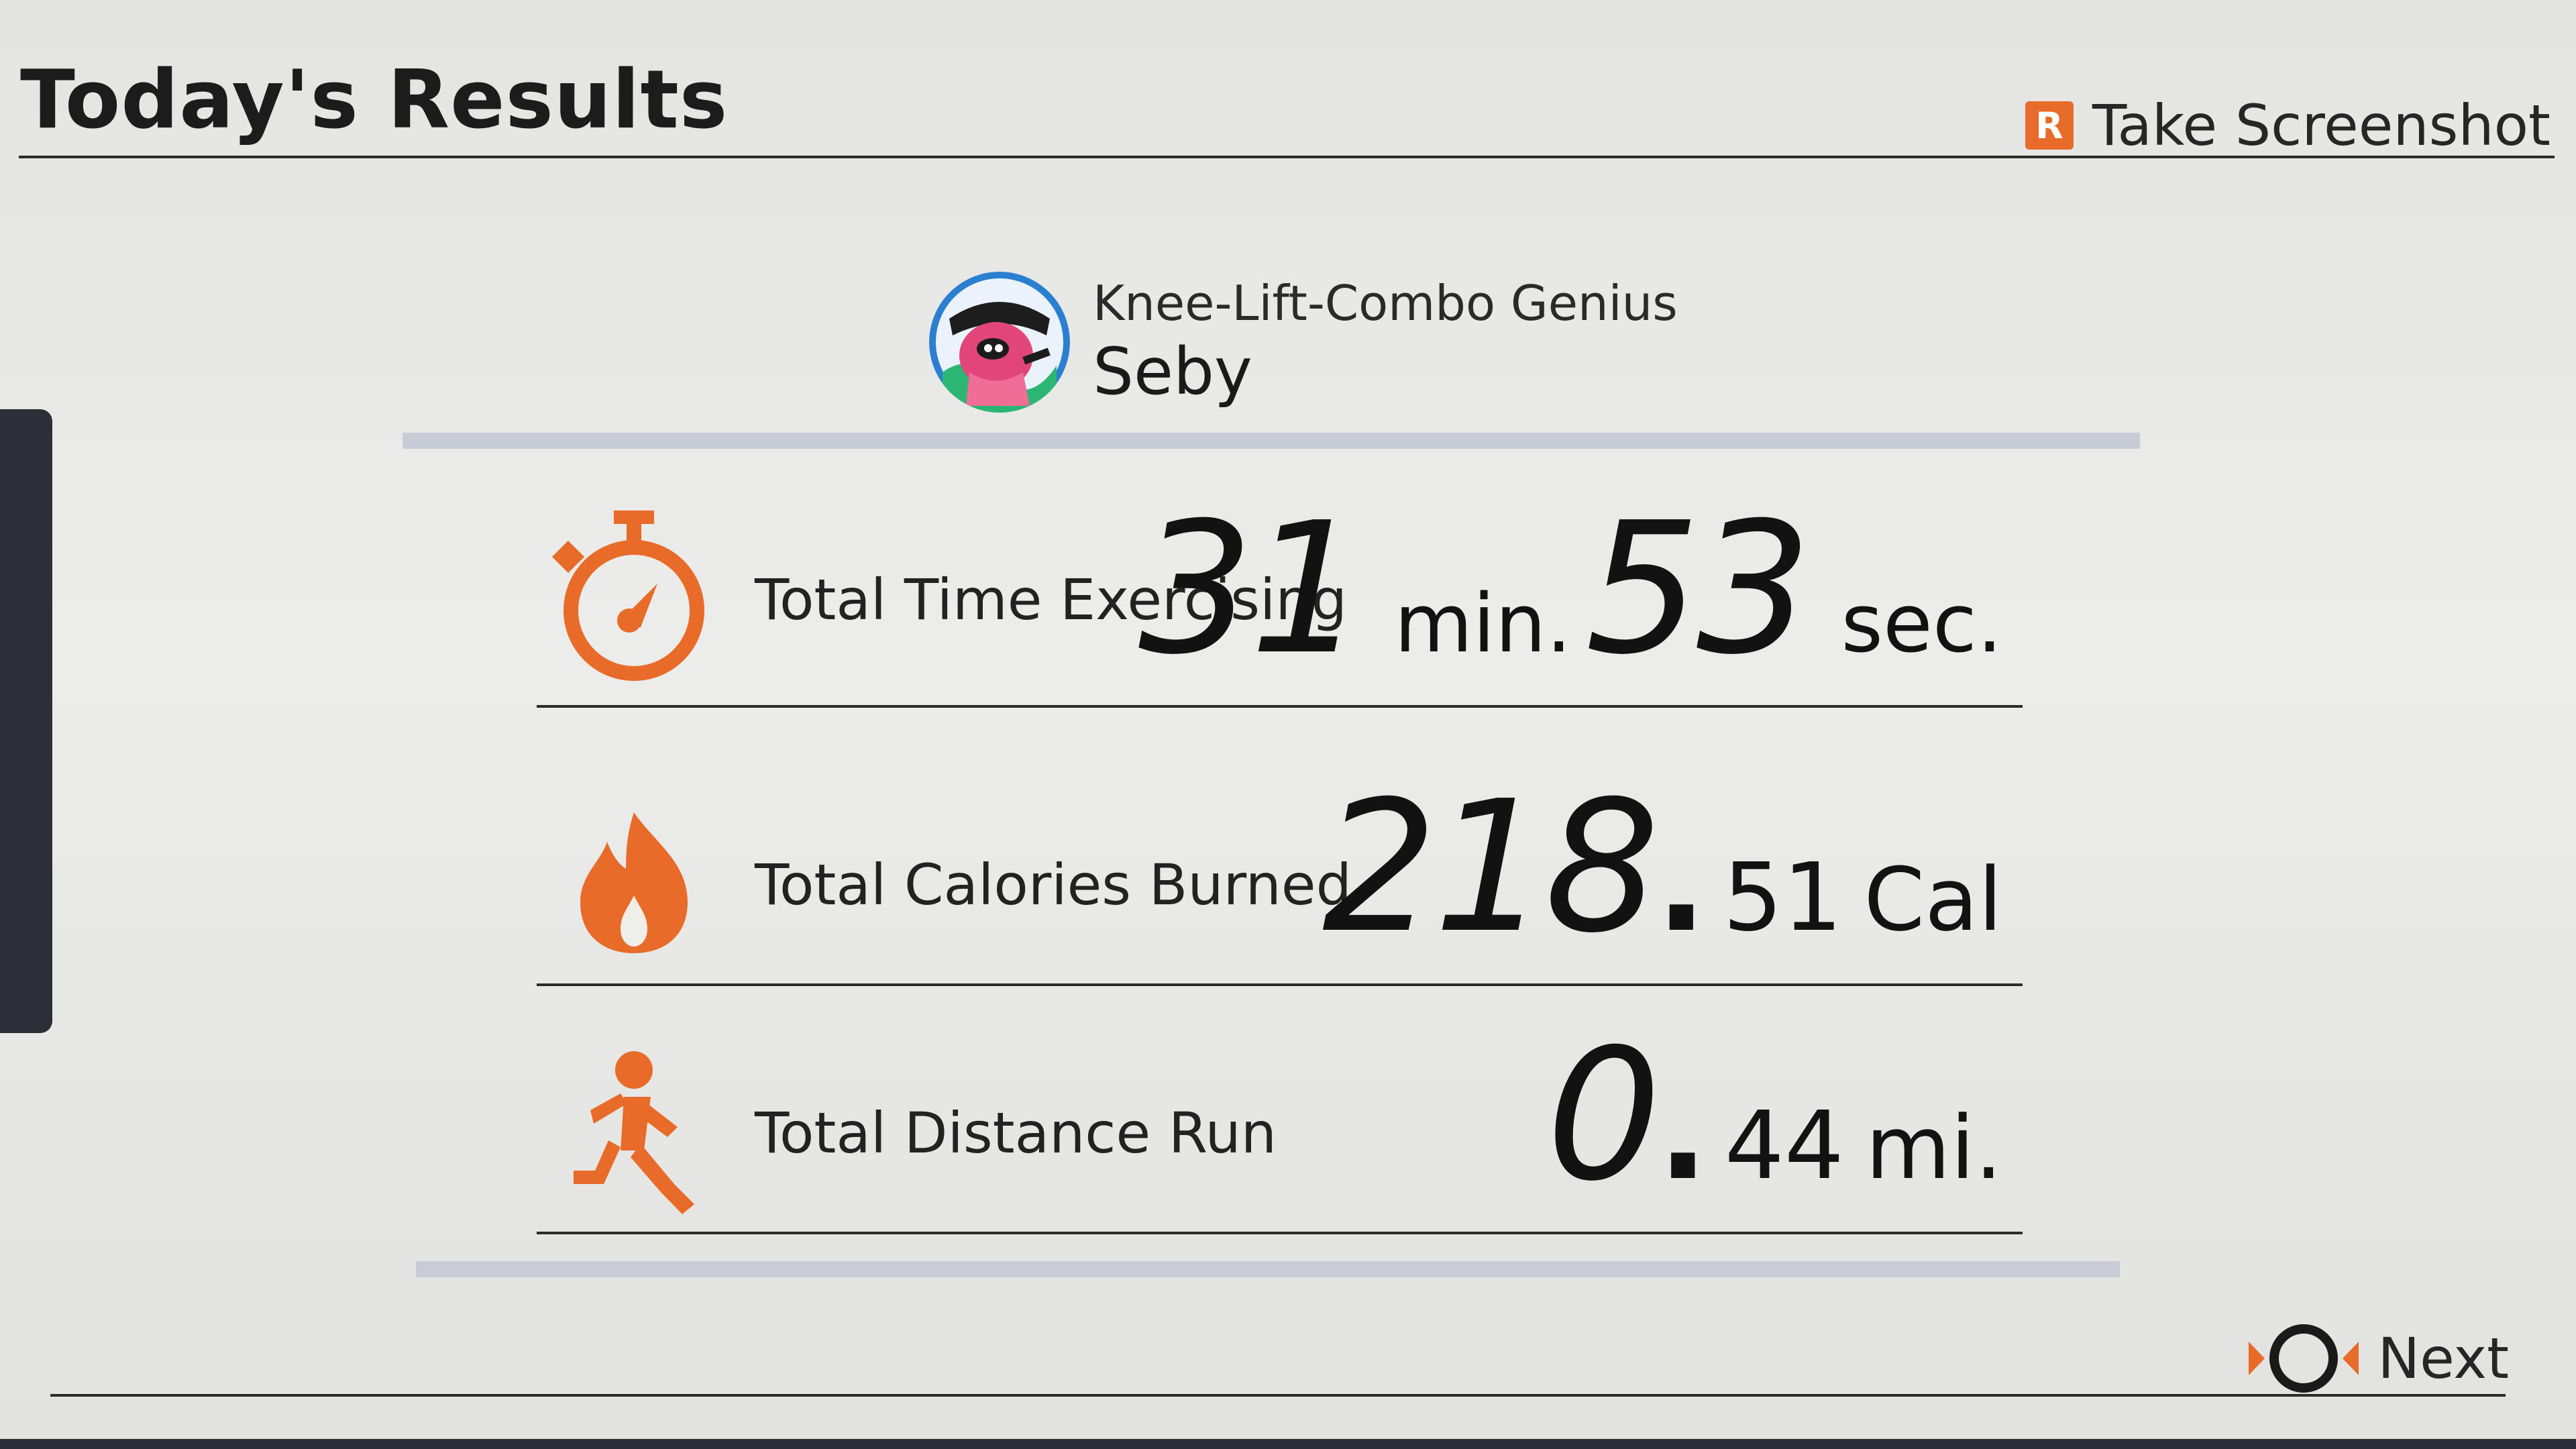 The width and height of the screenshot is (2576, 1449). I want to click on profile-card: Knee-Lift-Combo Genius Seby, so click(1303, 342).